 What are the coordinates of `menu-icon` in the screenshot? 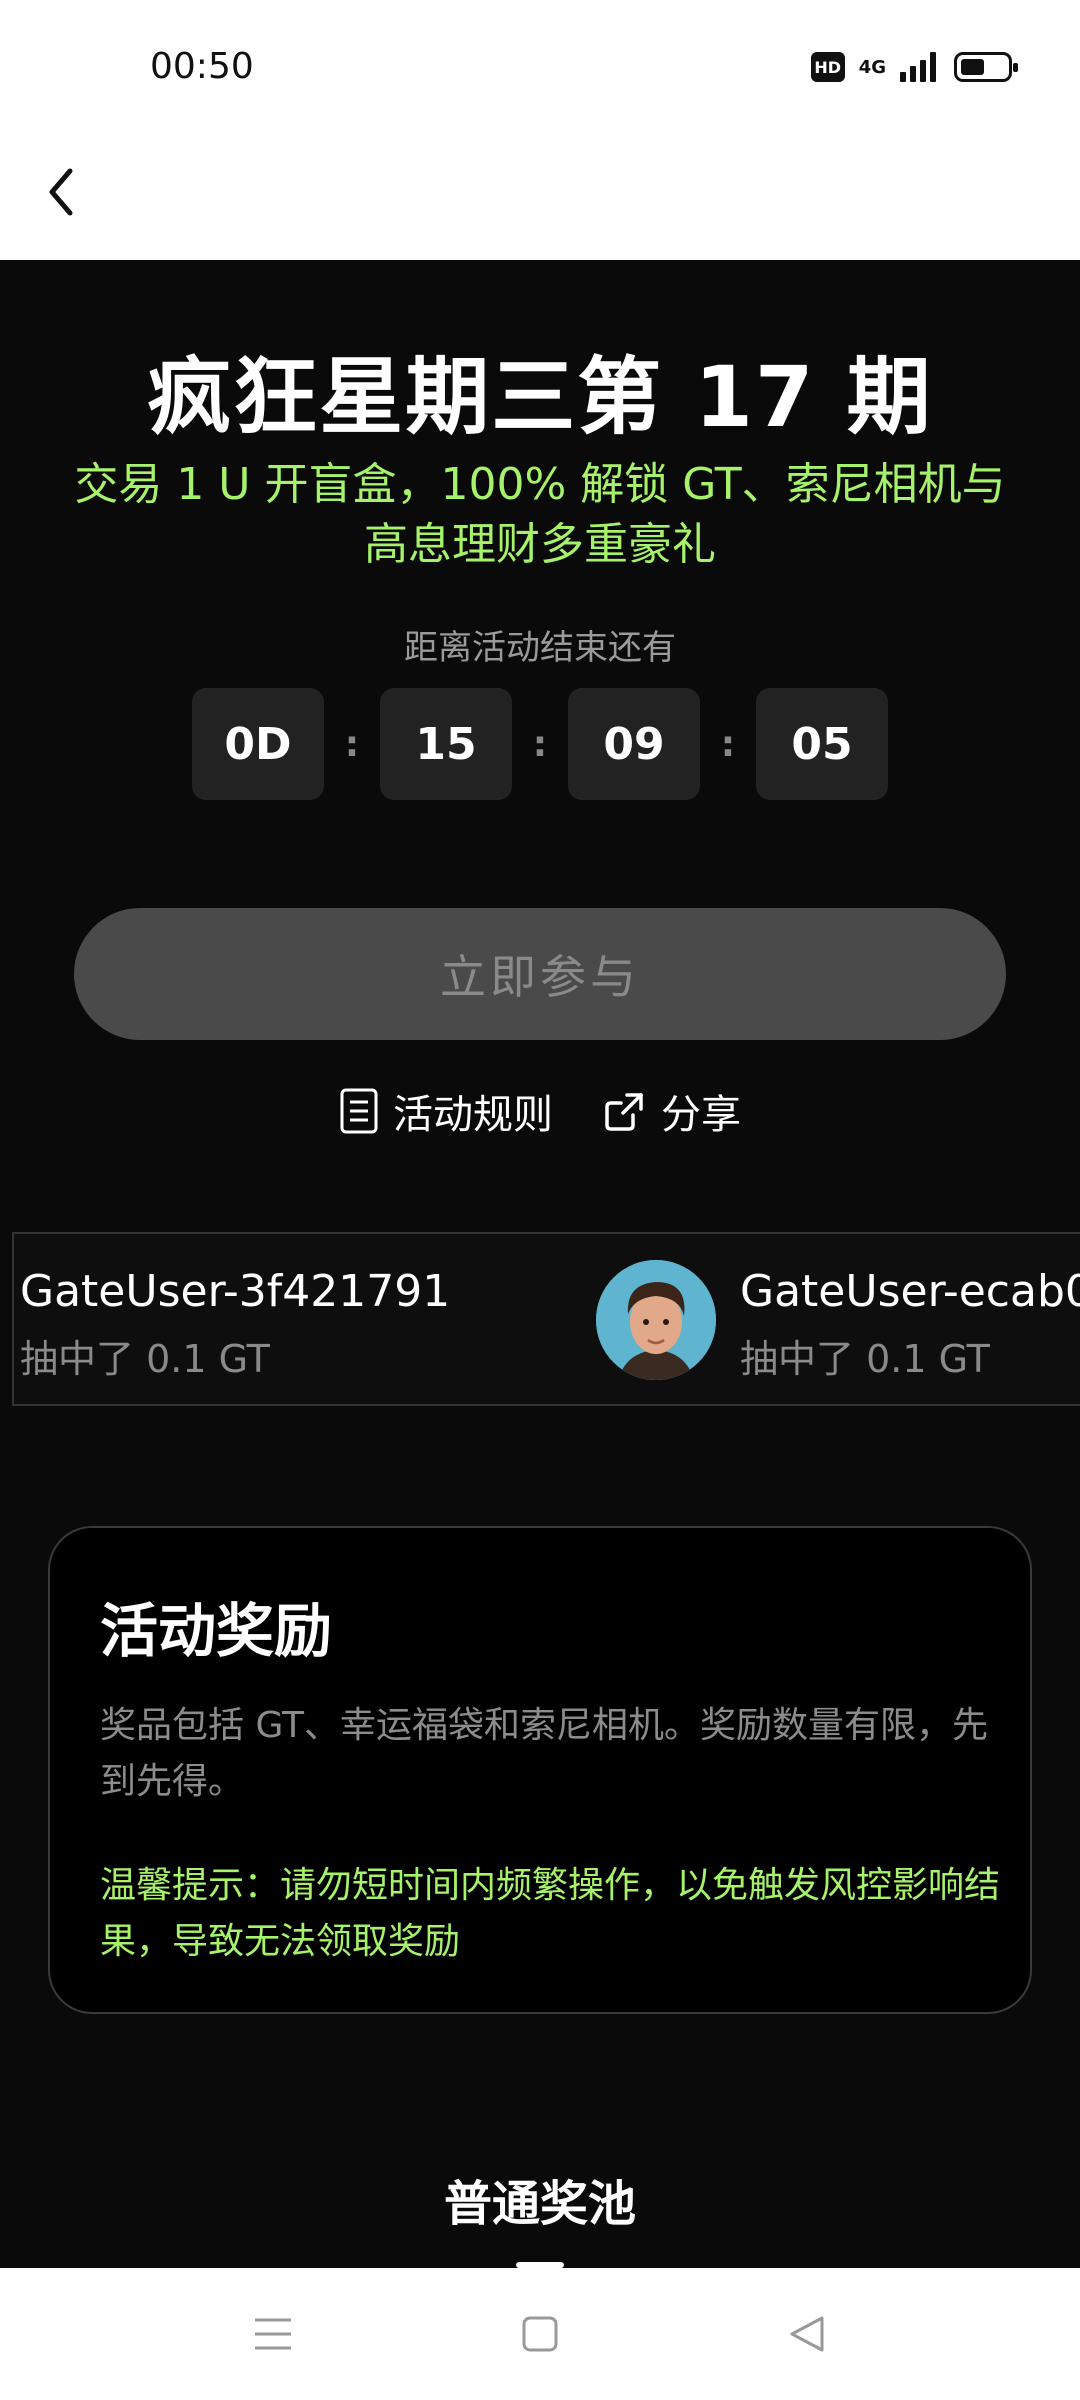 It's located at (273, 2334).